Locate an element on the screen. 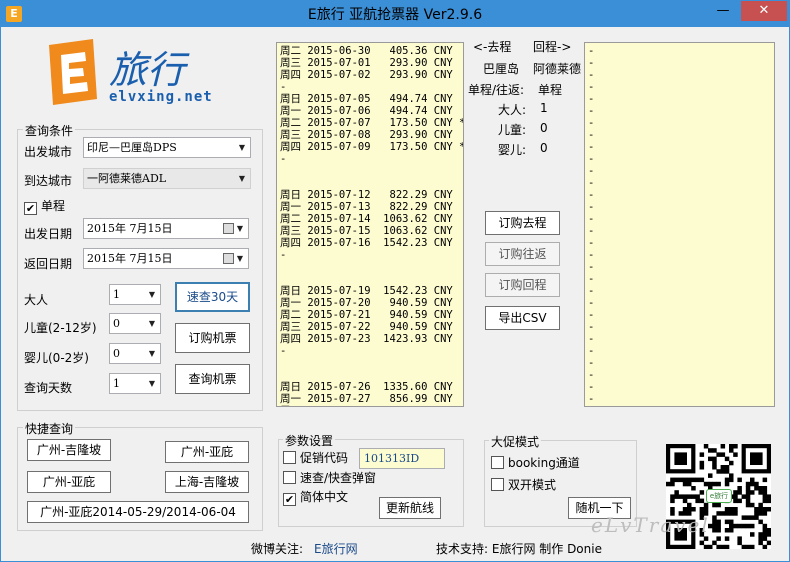 The width and height of the screenshot is (790, 562). result-row: 周二 2015-07-07 173.50 CNY * is located at coordinates (371, 123).